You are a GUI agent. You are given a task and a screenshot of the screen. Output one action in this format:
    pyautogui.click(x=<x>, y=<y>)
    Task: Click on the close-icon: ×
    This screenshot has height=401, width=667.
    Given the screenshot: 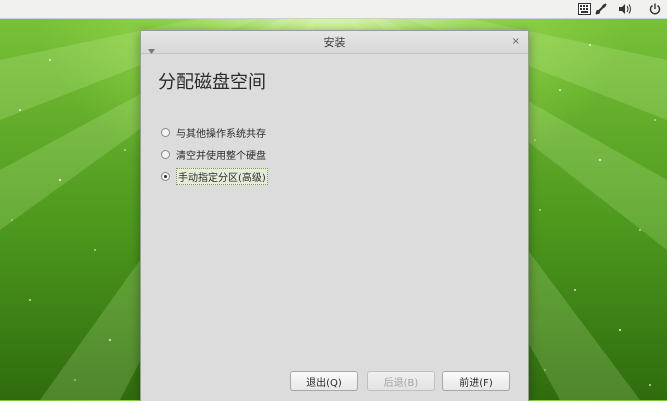 What is the action you would take?
    pyautogui.click(x=516, y=41)
    